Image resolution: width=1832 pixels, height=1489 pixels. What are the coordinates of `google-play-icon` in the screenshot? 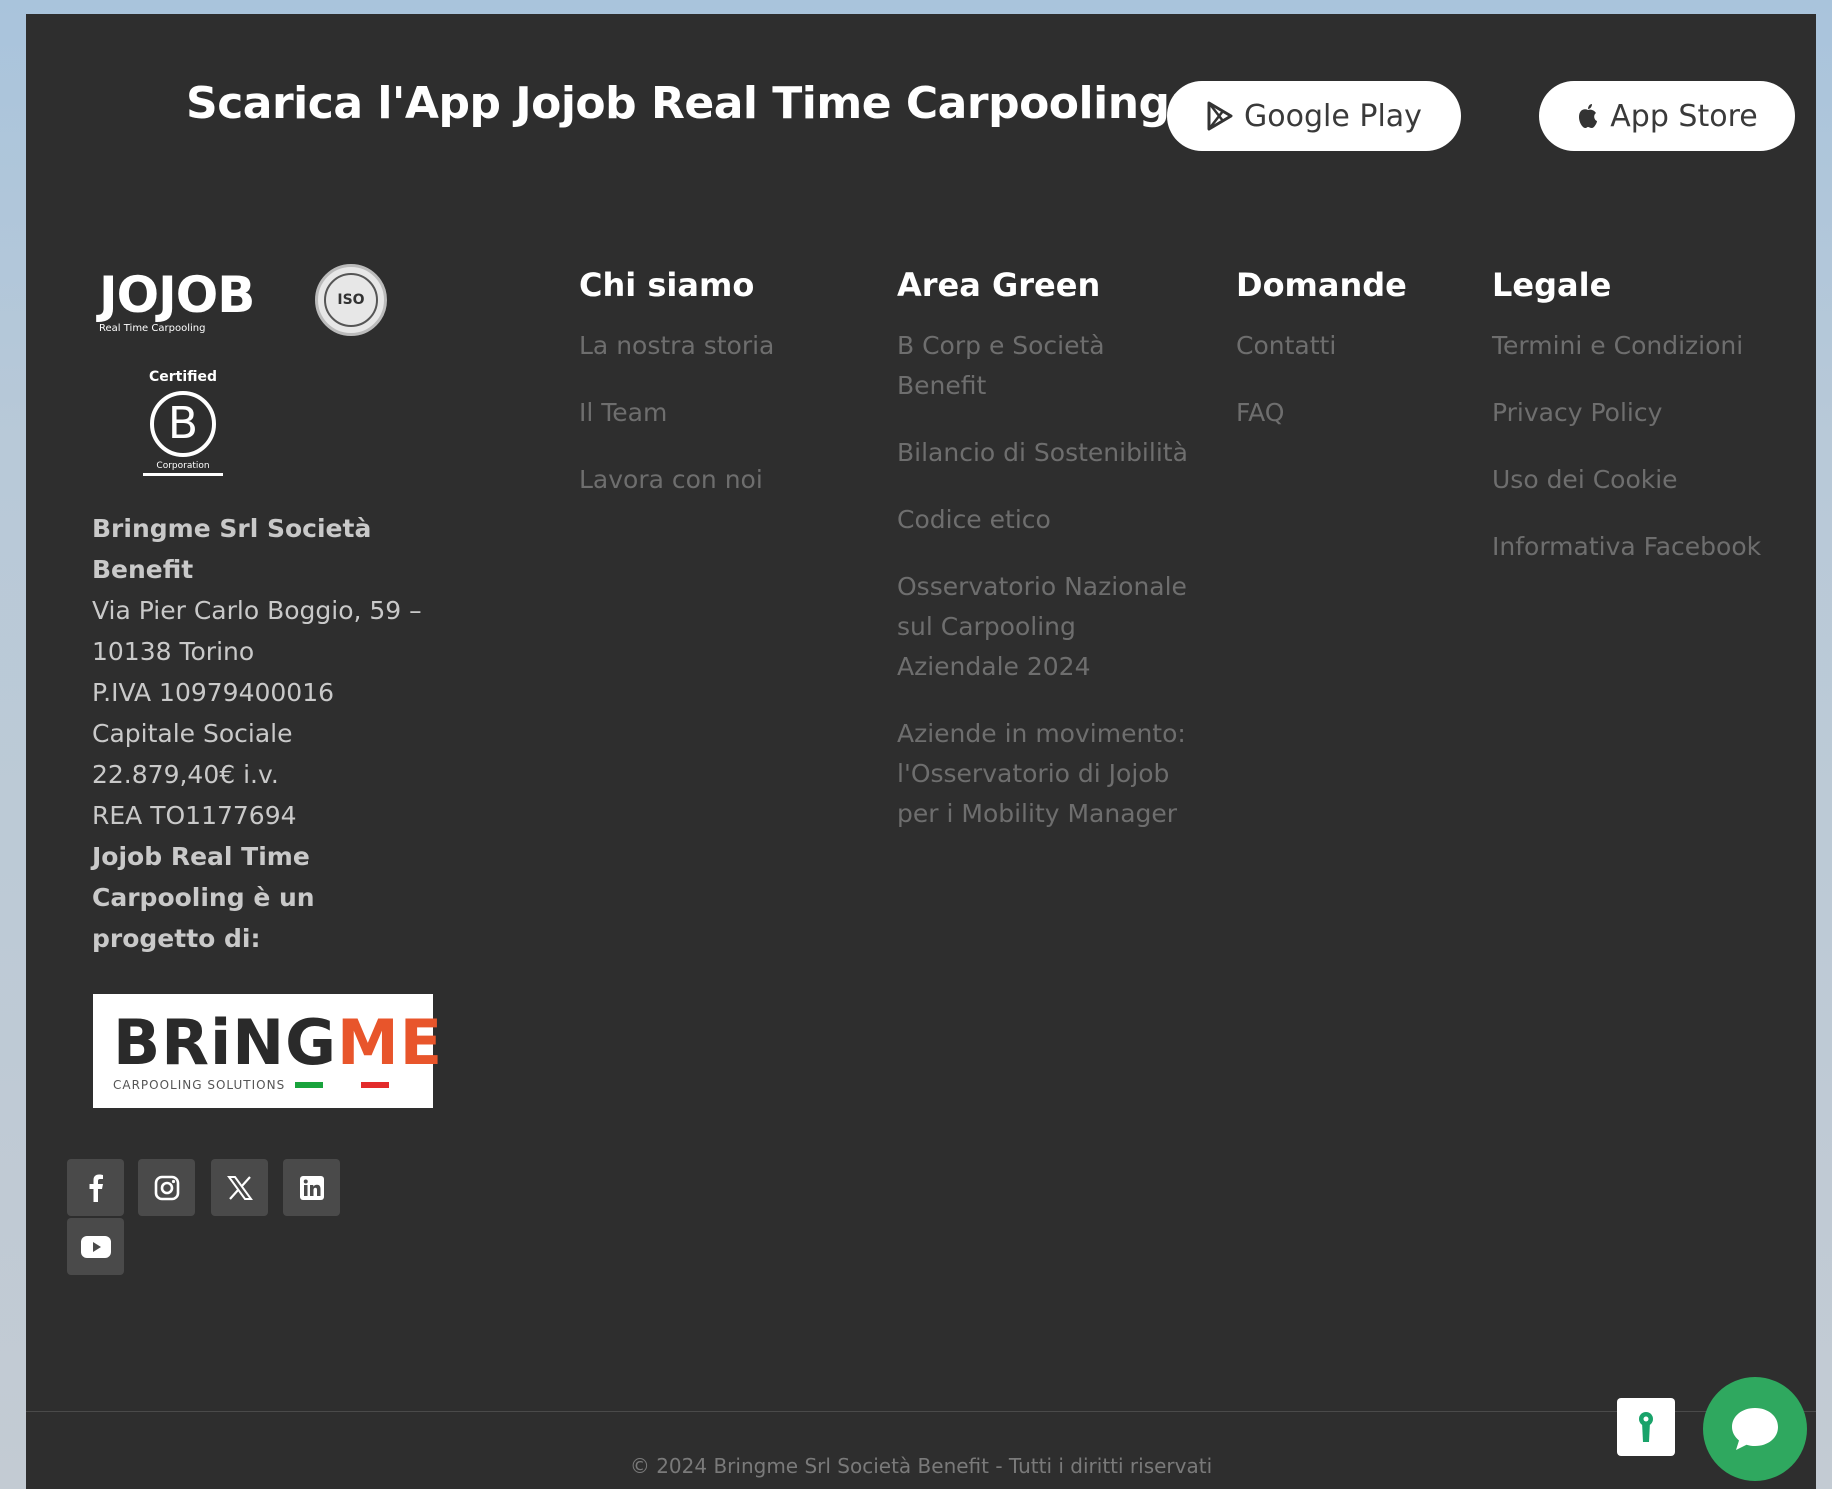 It's located at (1220, 116).